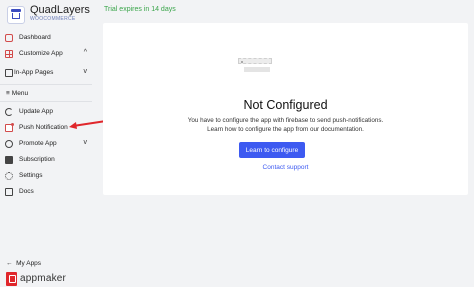  Describe the element at coordinates (46, 192) in the screenshot. I see `sidebar-item-docs: Docs` at that location.